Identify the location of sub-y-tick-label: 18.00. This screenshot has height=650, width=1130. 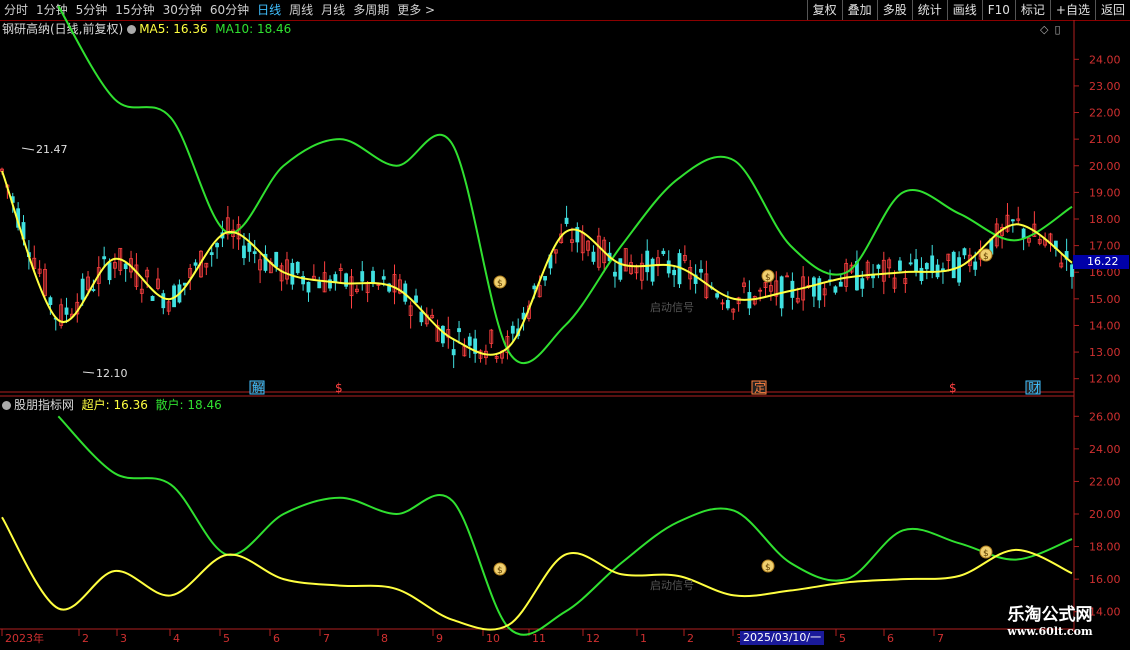
(1105, 547).